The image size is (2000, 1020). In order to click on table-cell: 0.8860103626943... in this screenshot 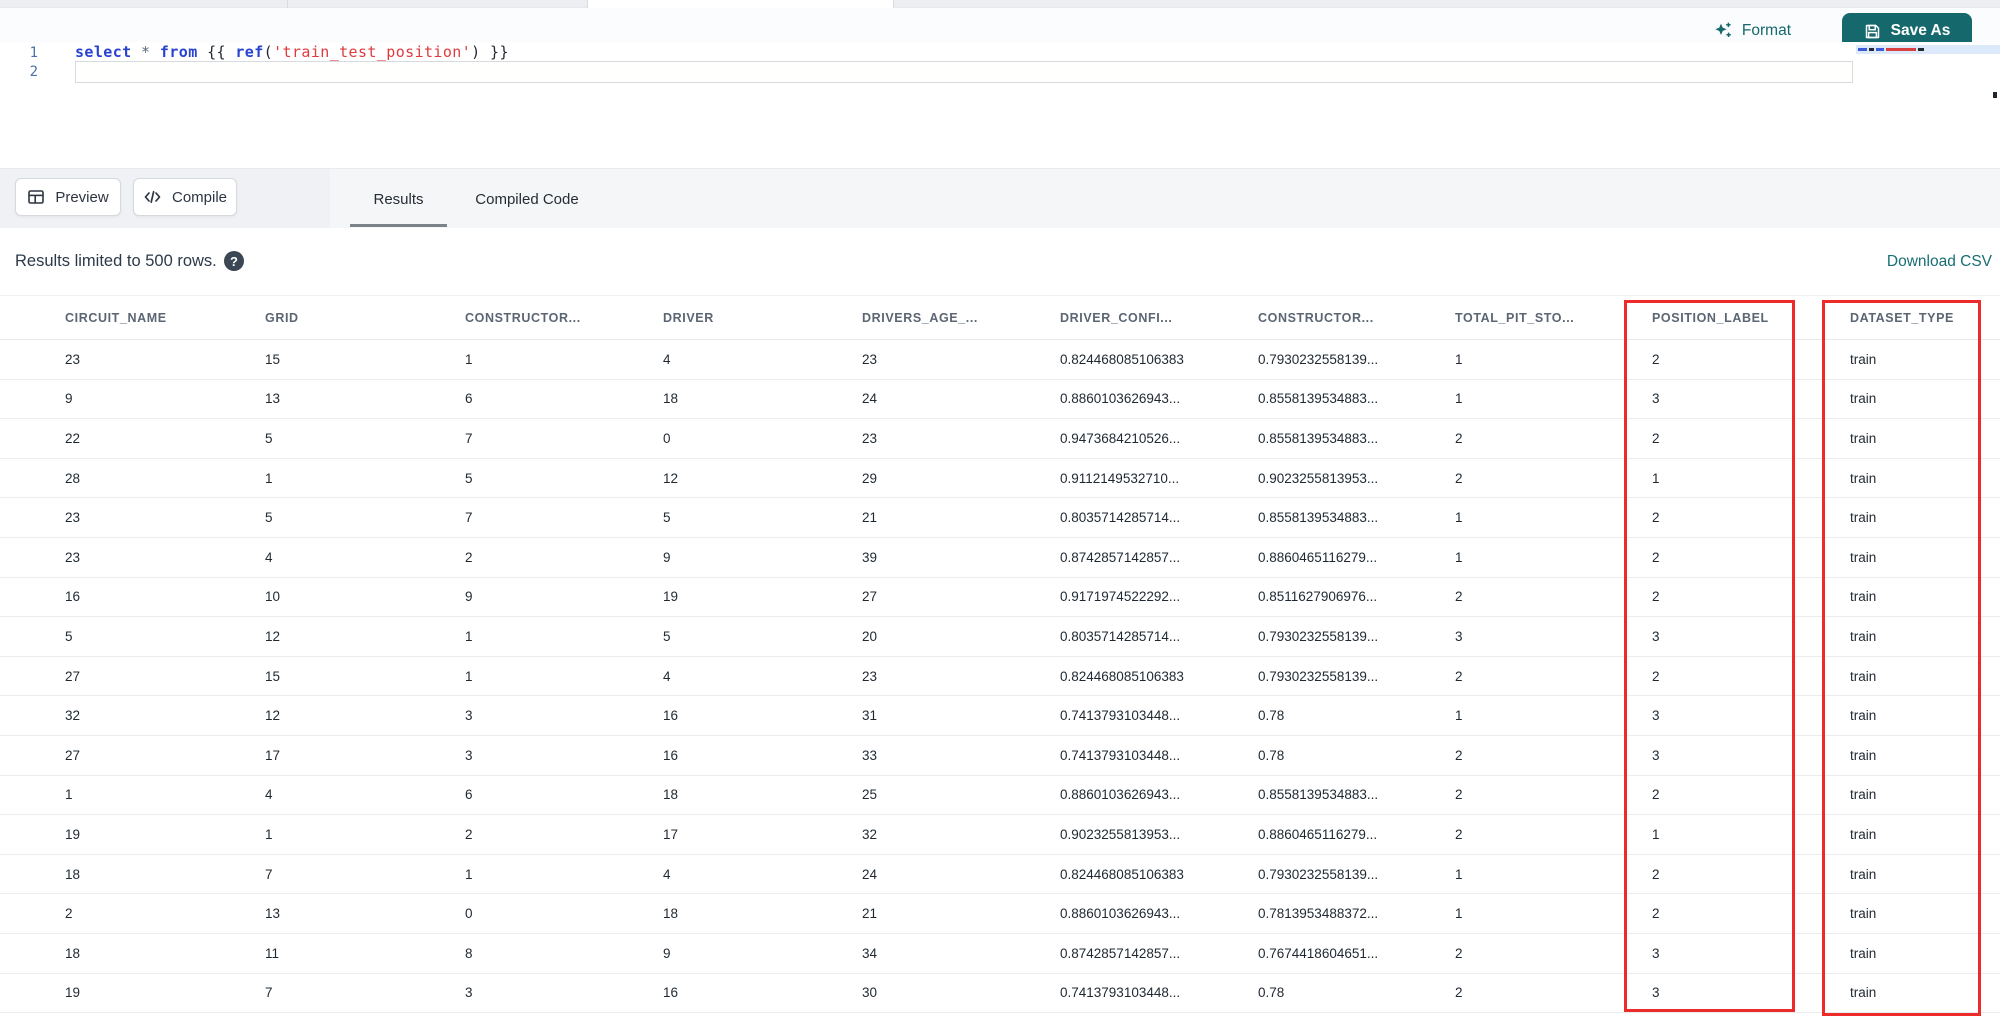, I will do `click(1120, 795)`.